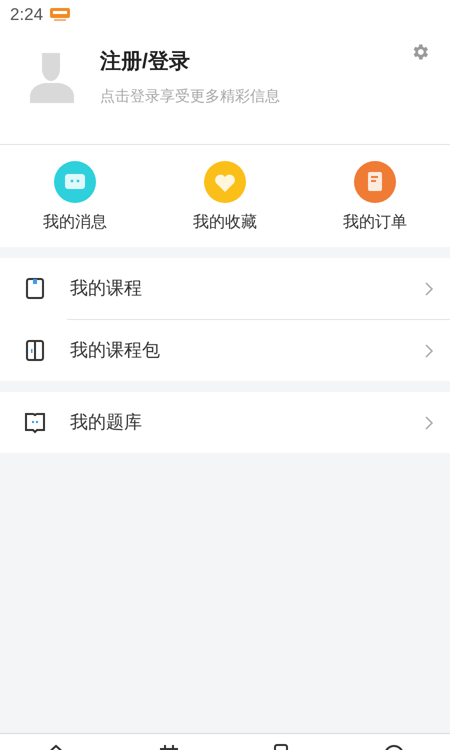 This screenshot has width=450, height=750. What do you see at coordinates (225, 422) in the screenshot?
I see `menu-item: 我的题库` at bounding box center [225, 422].